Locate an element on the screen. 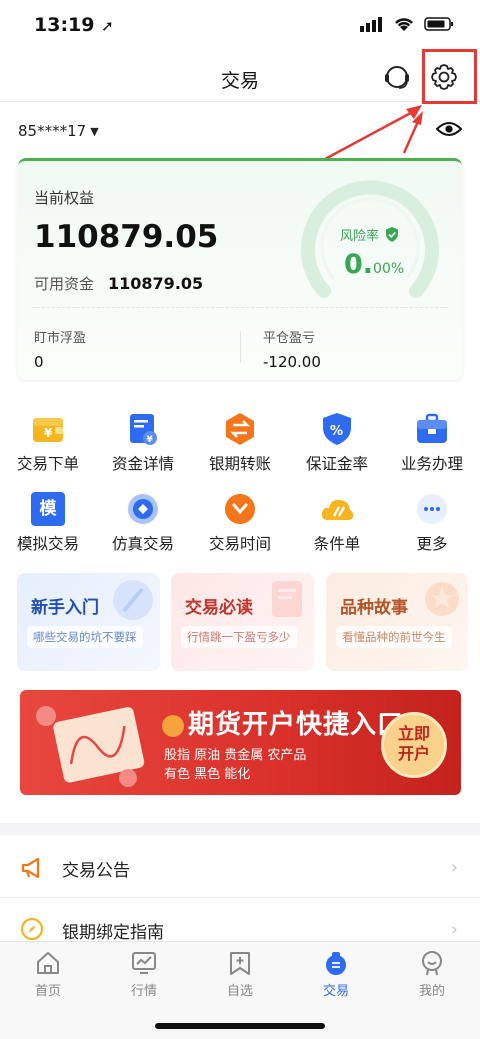  grid-trading-hours: 交易时间 is located at coordinates (240, 523).